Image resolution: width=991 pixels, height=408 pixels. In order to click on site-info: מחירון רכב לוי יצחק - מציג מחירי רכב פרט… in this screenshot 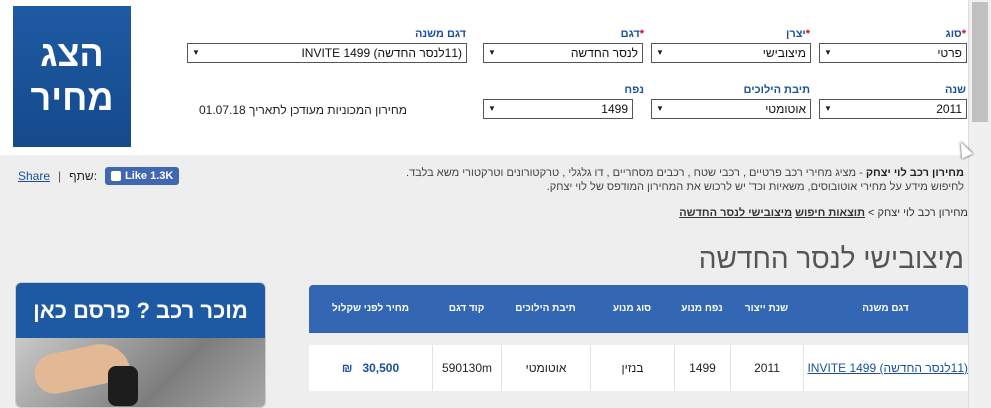, I will do `click(675, 180)`.